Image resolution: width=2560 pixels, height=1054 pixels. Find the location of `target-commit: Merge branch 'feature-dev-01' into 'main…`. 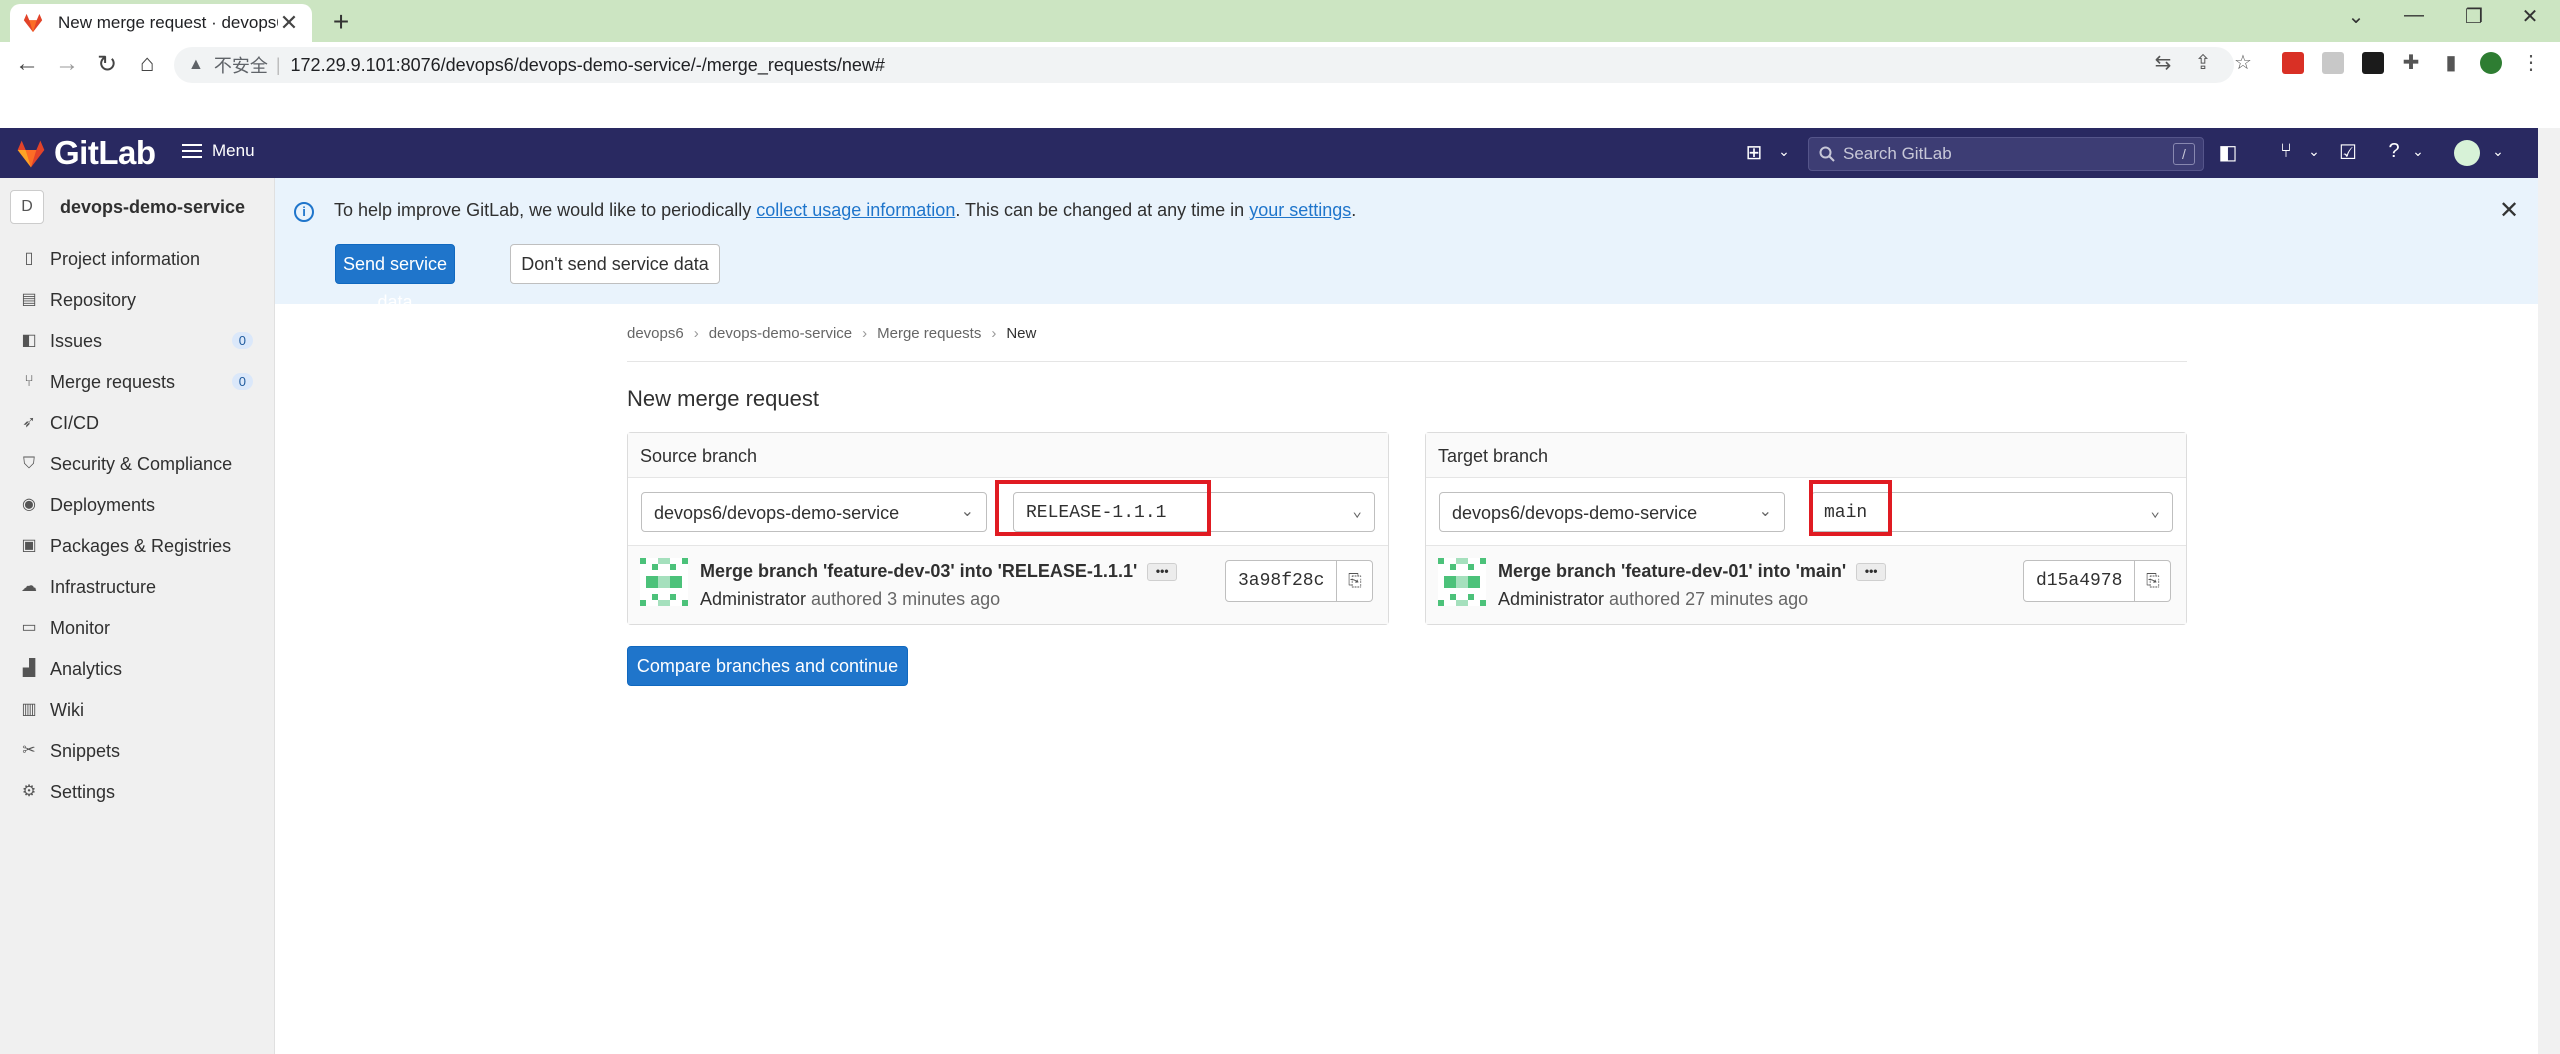

target-commit: Merge branch 'feature-dev-01' into 'main… is located at coordinates (1806, 585).